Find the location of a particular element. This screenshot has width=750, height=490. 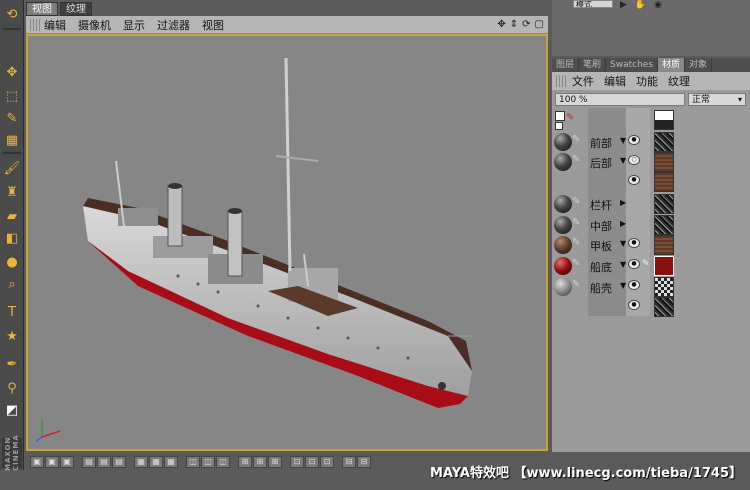

checker-icon: ▦ is located at coordinates (12, 140).